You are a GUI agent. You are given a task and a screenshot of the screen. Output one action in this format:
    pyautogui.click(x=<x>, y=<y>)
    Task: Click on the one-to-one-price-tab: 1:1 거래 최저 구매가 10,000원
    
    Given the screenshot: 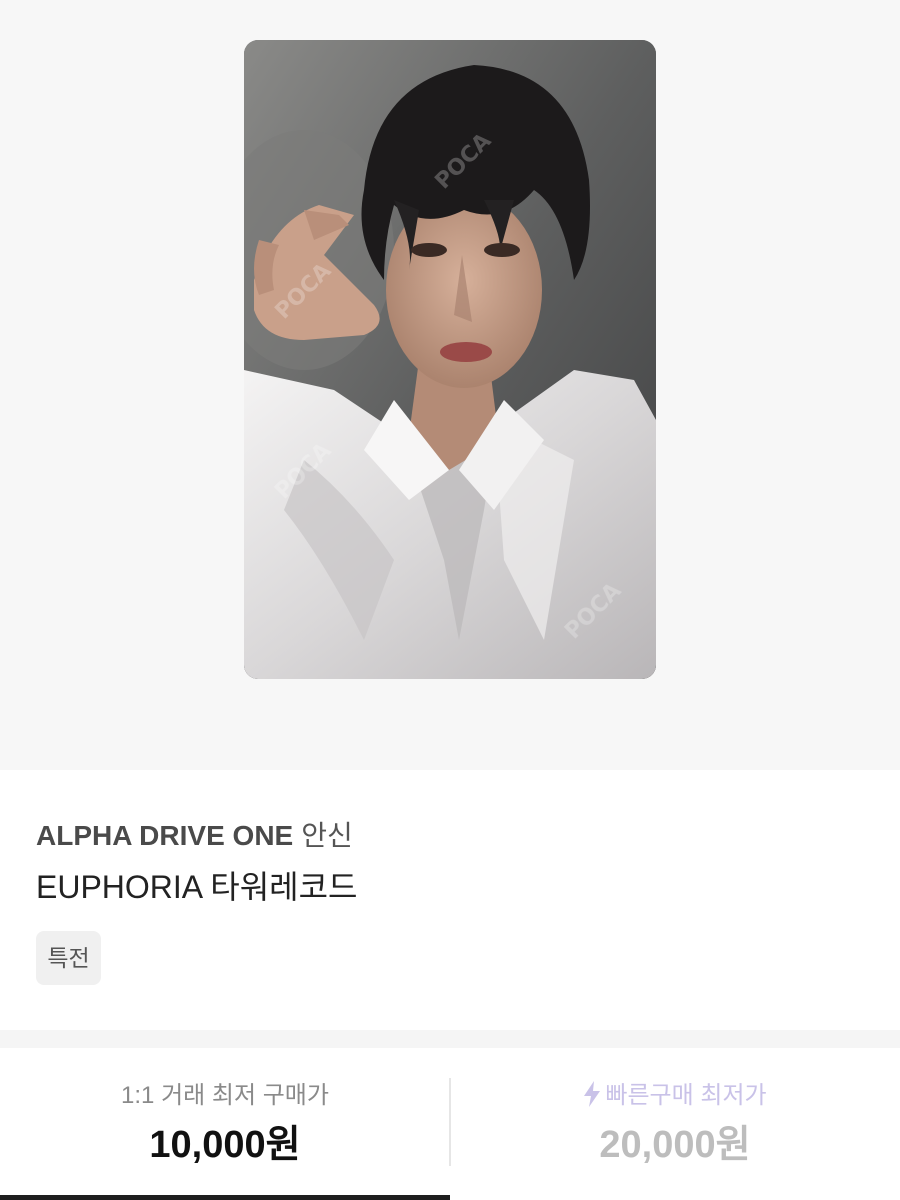 What is the action you would take?
    pyautogui.click(x=225, y=1121)
    